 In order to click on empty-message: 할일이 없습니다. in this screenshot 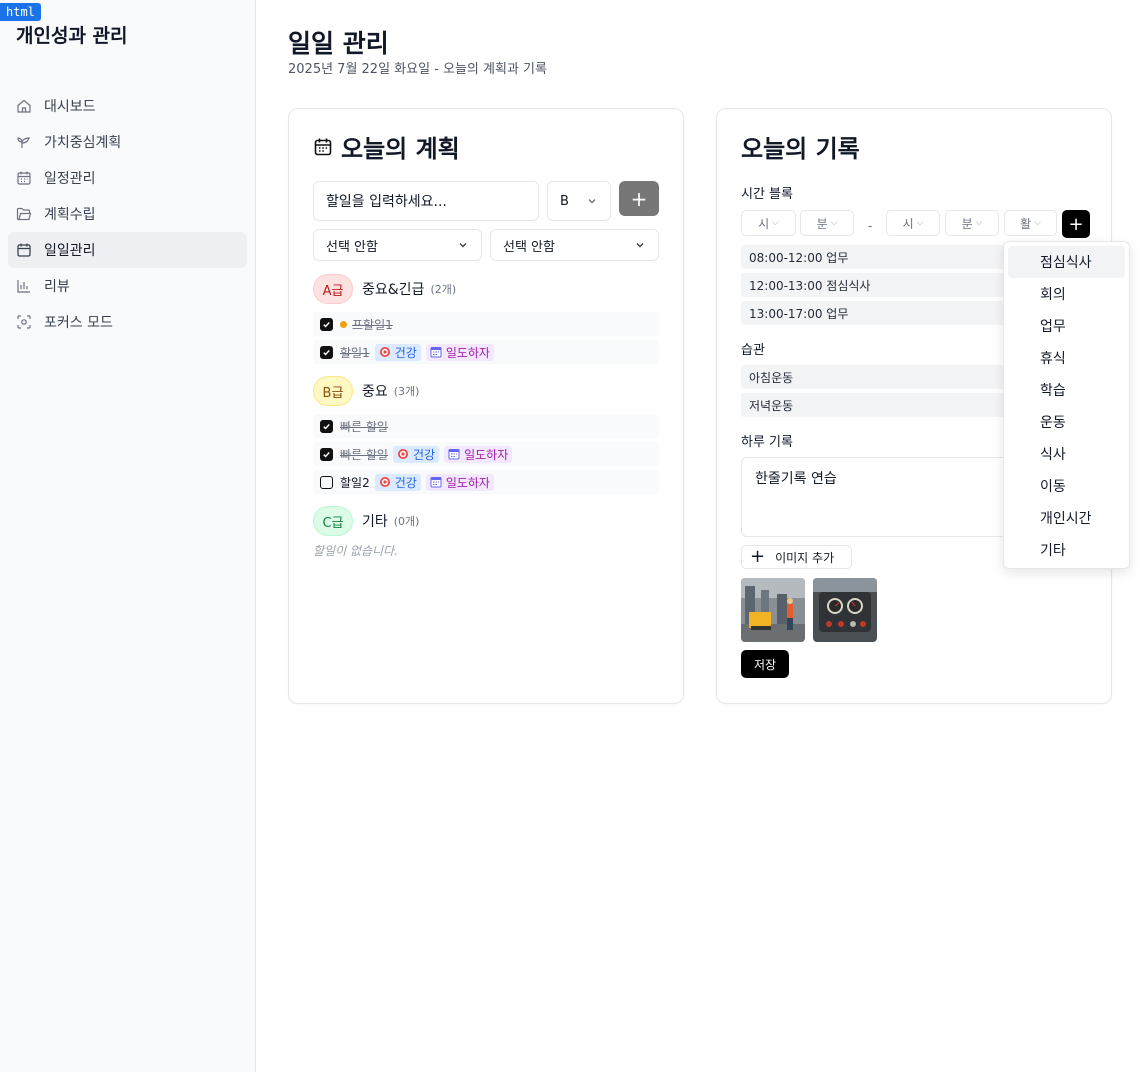, I will do `click(355, 551)`.